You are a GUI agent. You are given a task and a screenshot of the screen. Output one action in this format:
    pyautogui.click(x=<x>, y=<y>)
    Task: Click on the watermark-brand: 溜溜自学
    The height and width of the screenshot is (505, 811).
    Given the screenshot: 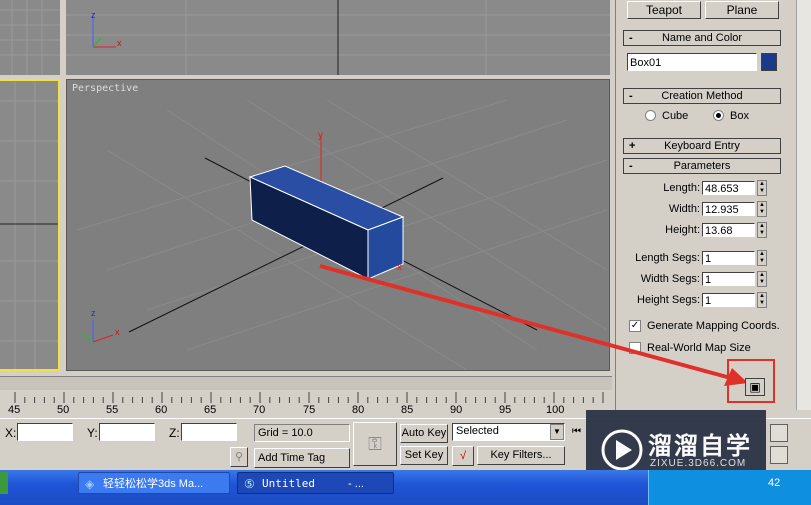 What is the action you would take?
    pyautogui.click(x=700, y=446)
    